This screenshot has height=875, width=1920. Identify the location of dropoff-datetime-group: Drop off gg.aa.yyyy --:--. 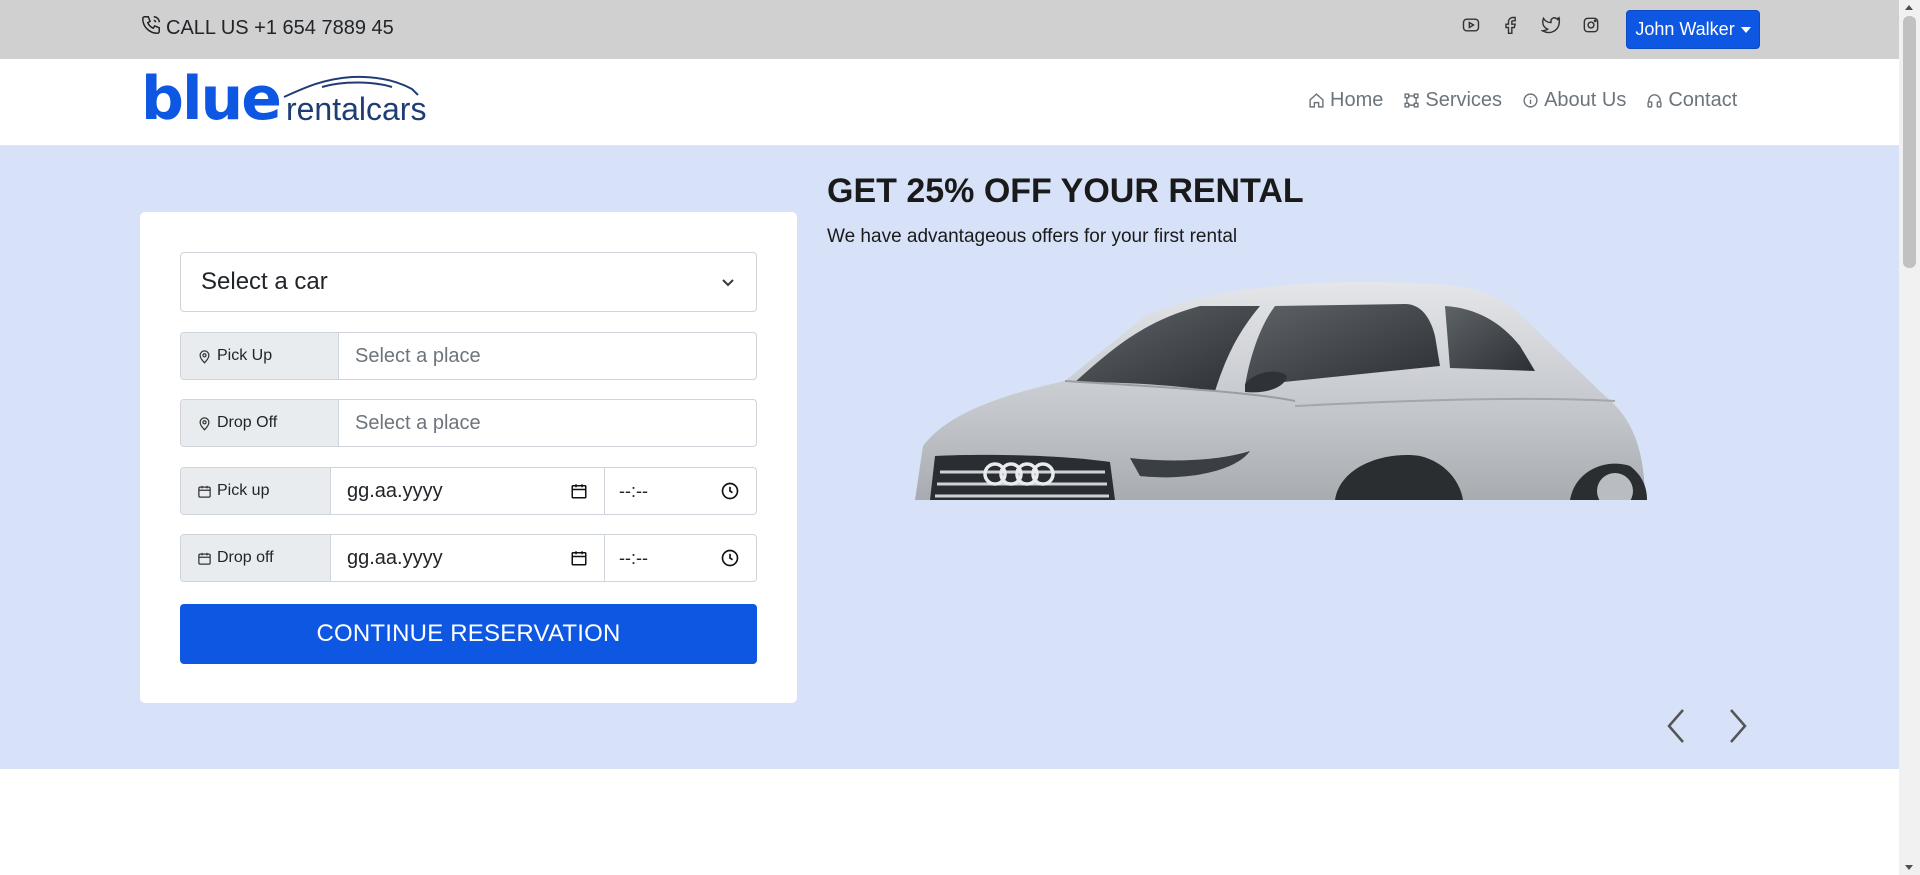
(468, 558).